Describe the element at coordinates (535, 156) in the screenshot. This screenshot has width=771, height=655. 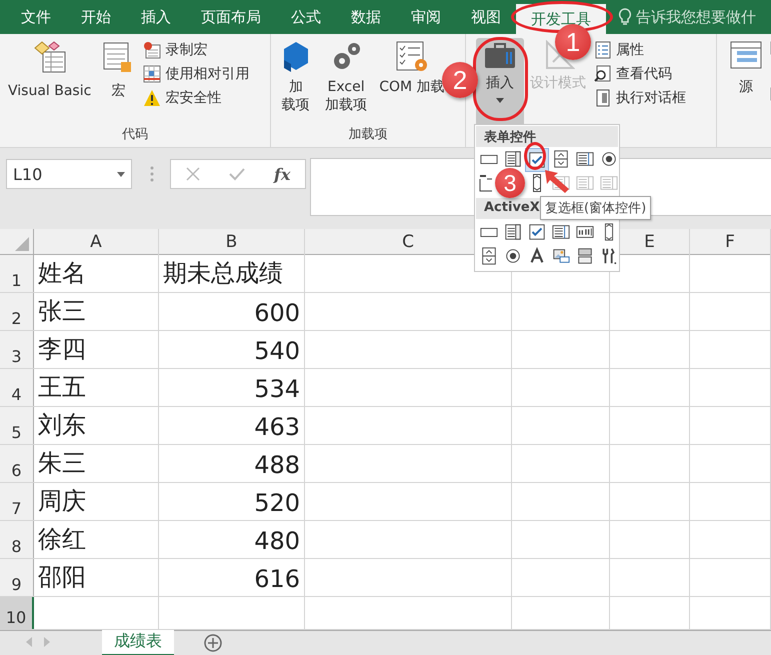
I see `highlight-ellipse` at that location.